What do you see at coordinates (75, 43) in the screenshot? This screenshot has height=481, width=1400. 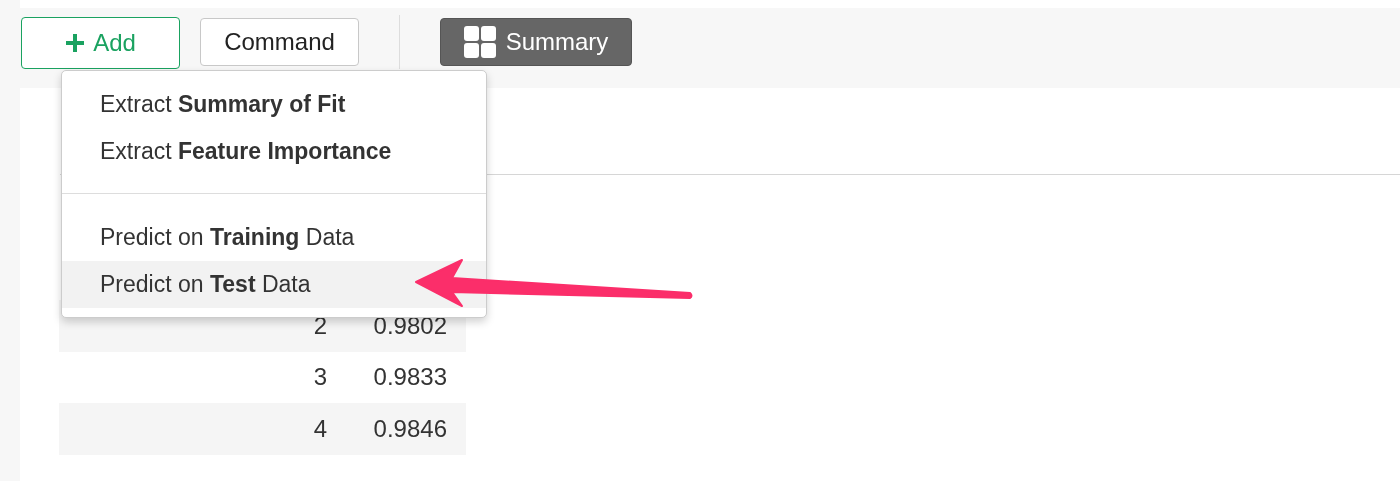 I see `plus-icon` at bounding box center [75, 43].